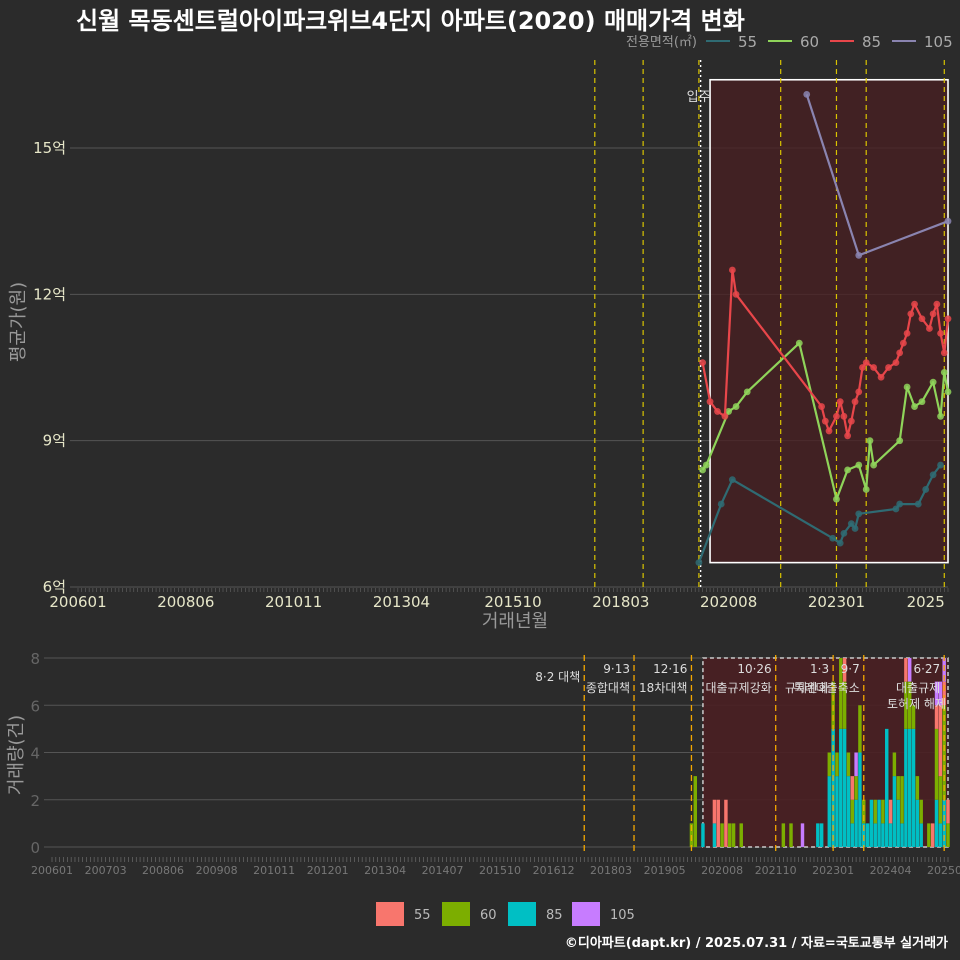  I want to click on top-y-axis-title: 평균가(원), so click(18, 322).